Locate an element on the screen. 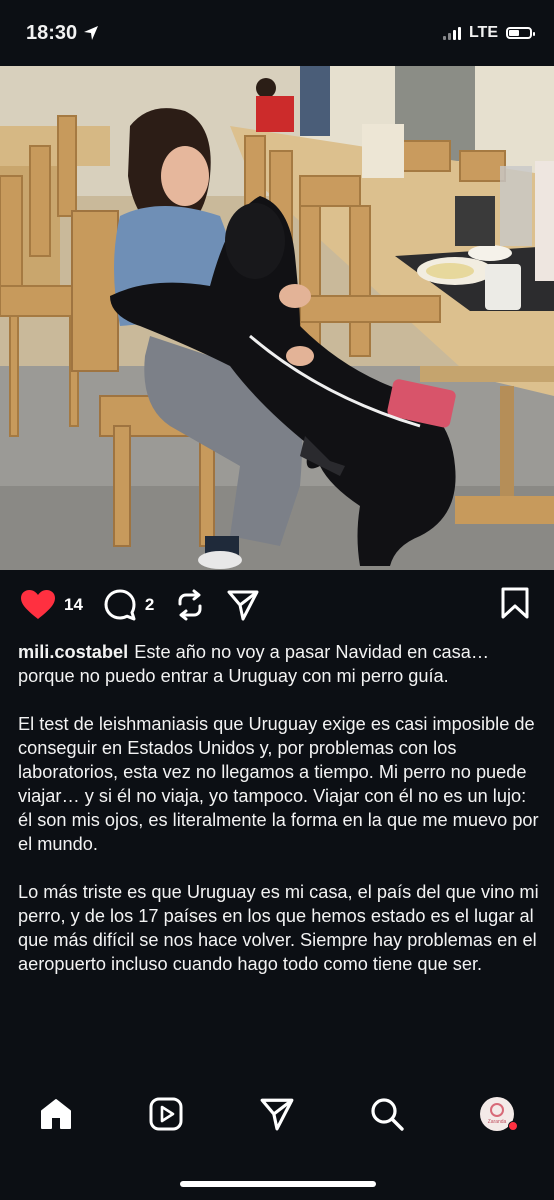  battery-icon is located at coordinates (520, 33).